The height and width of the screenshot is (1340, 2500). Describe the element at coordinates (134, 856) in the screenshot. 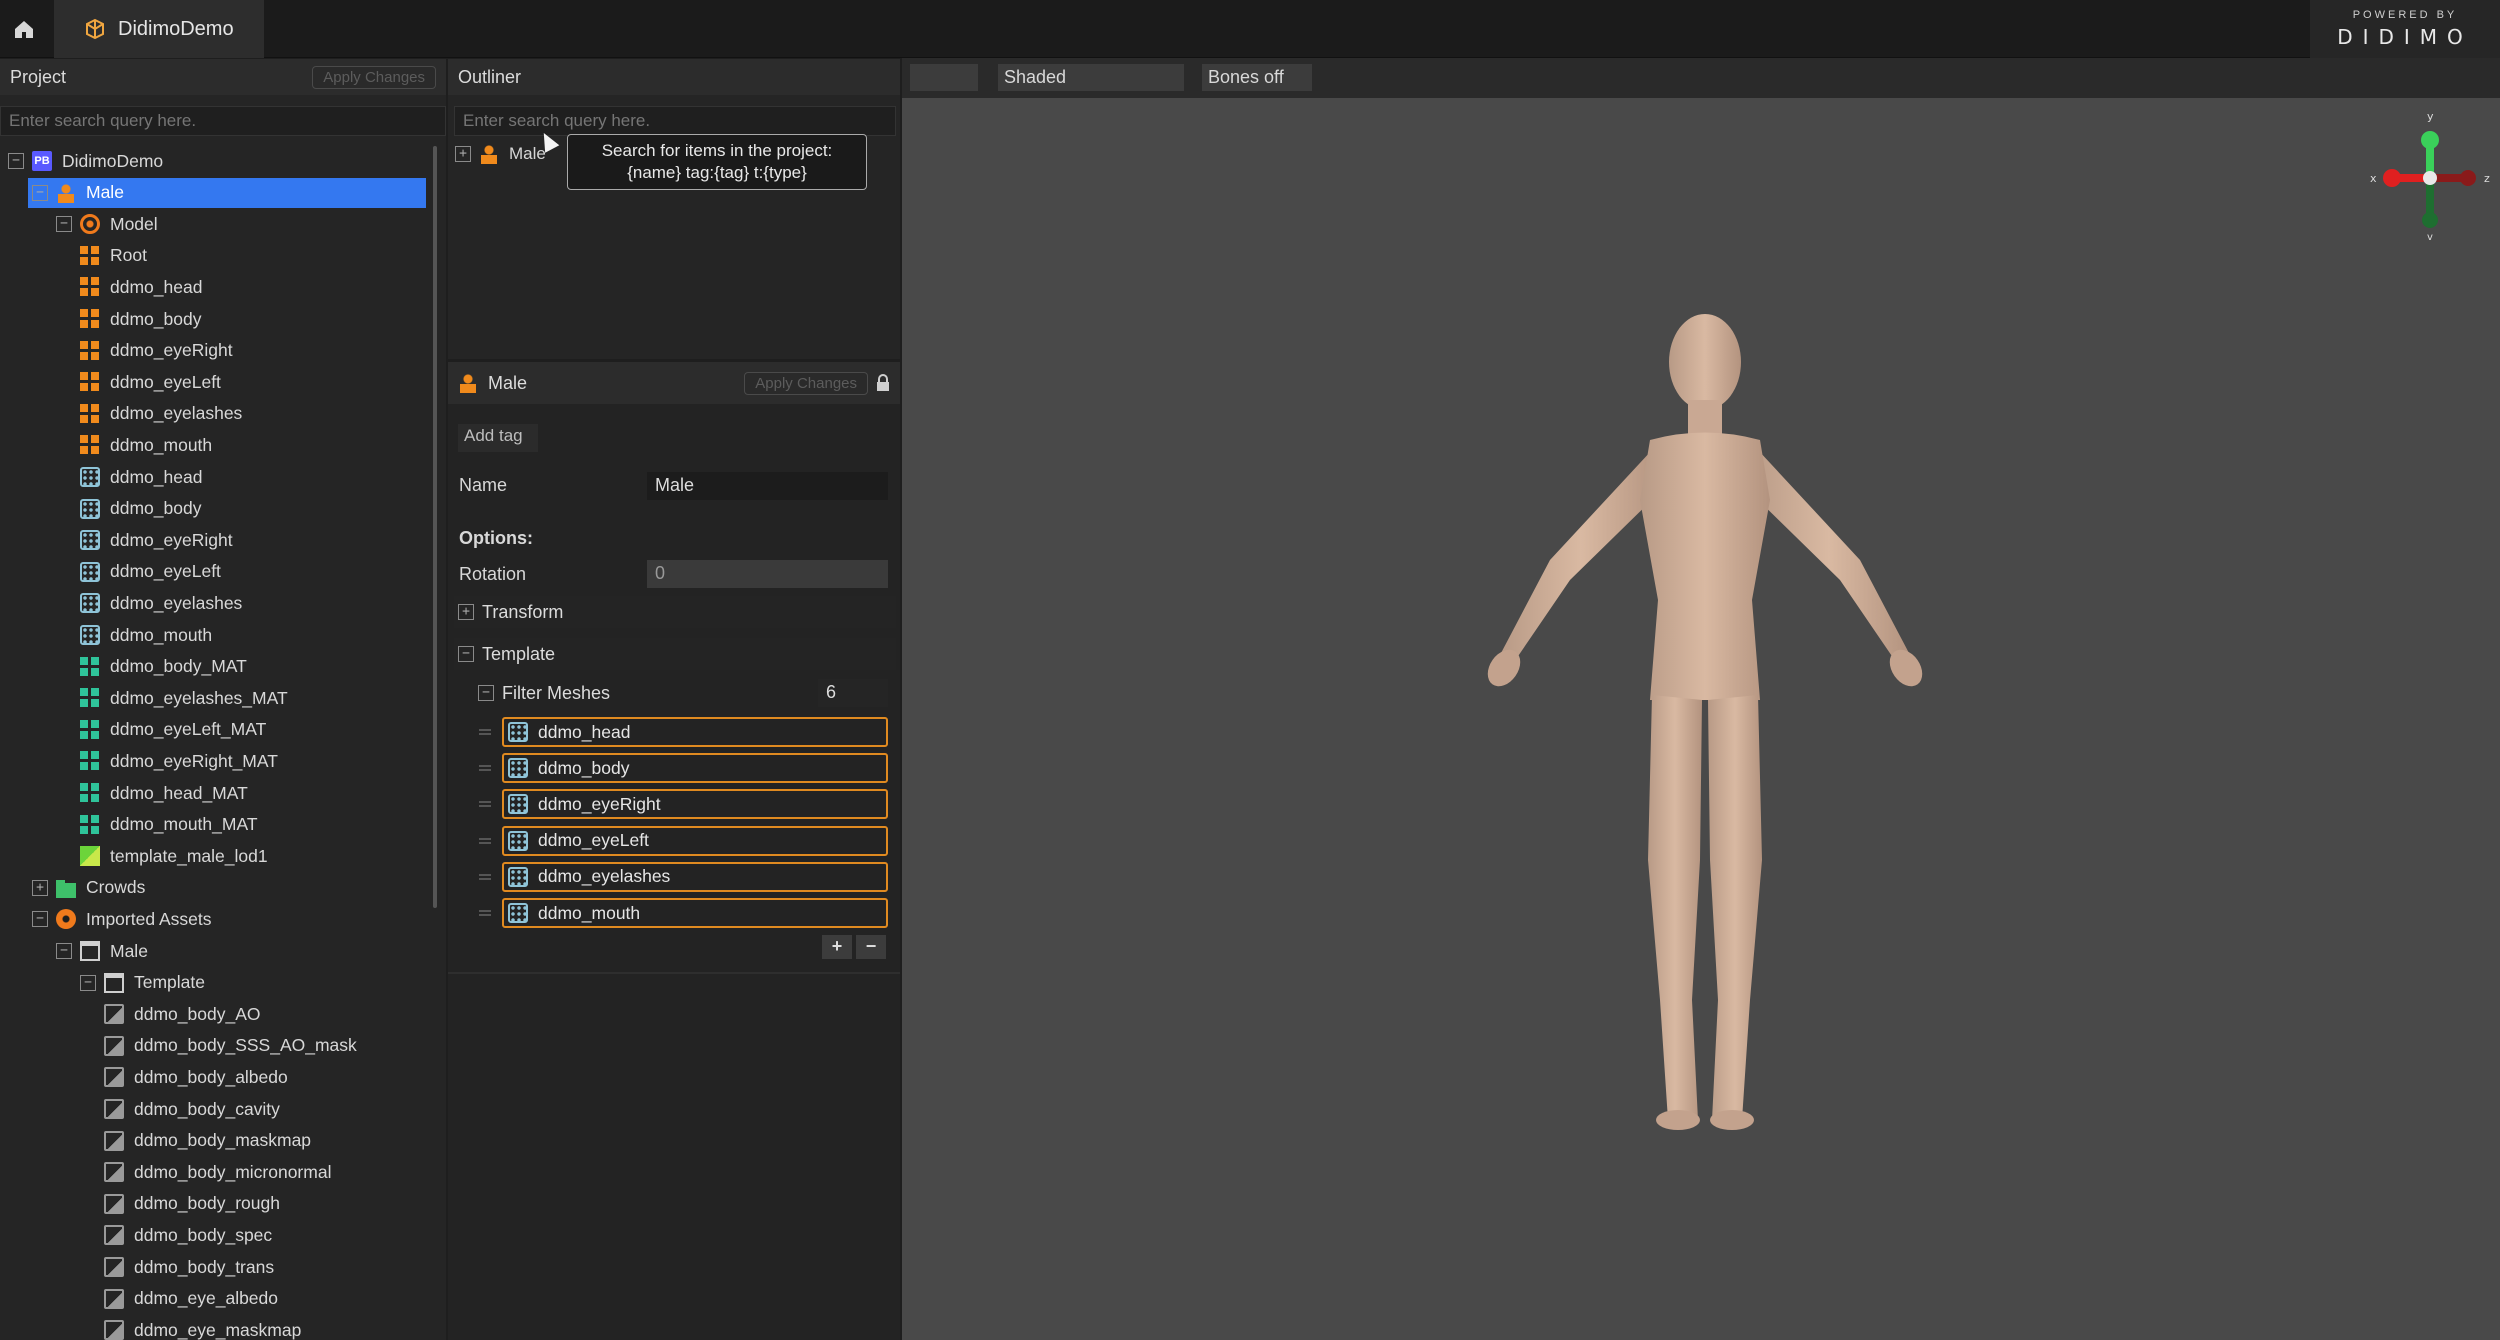

I see `tree-item: template_male_lod1` at that location.